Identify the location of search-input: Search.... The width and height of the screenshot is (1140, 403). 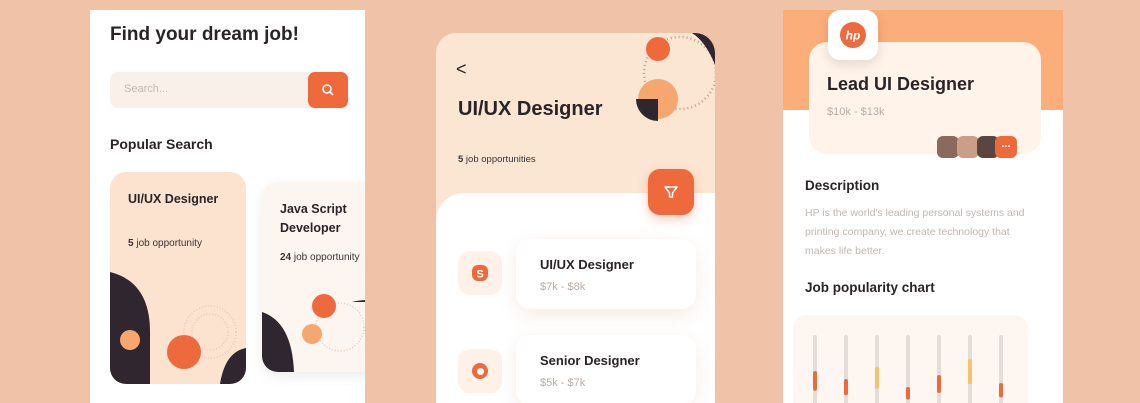
(146, 89).